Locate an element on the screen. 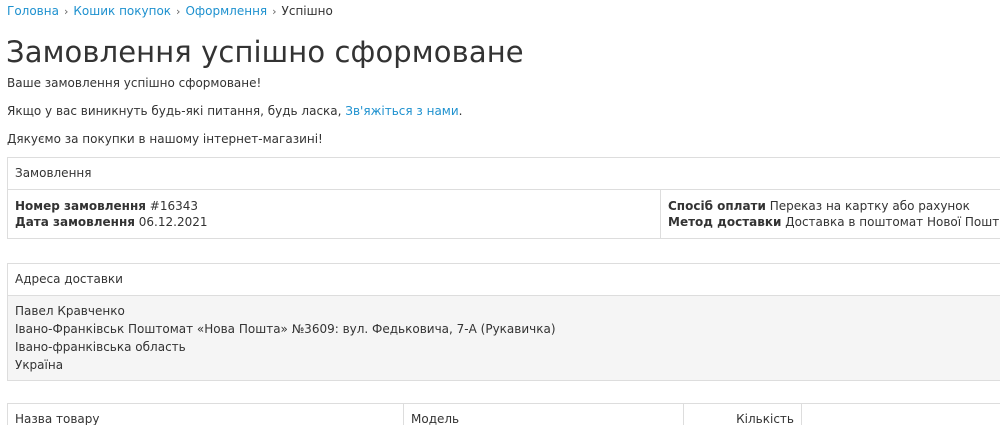  column-header-quantity: Кількість is located at coordinates (742, 414).